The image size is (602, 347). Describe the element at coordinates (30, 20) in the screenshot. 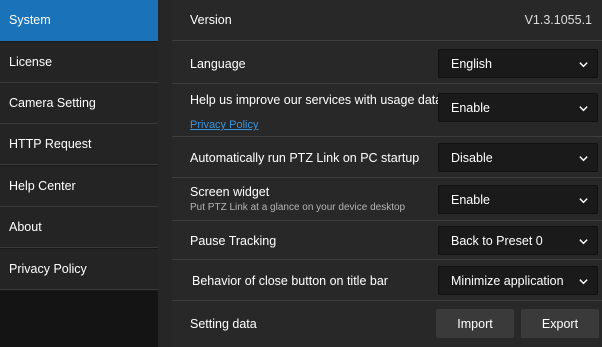

I see `sidebar-item-label: System` at that location.